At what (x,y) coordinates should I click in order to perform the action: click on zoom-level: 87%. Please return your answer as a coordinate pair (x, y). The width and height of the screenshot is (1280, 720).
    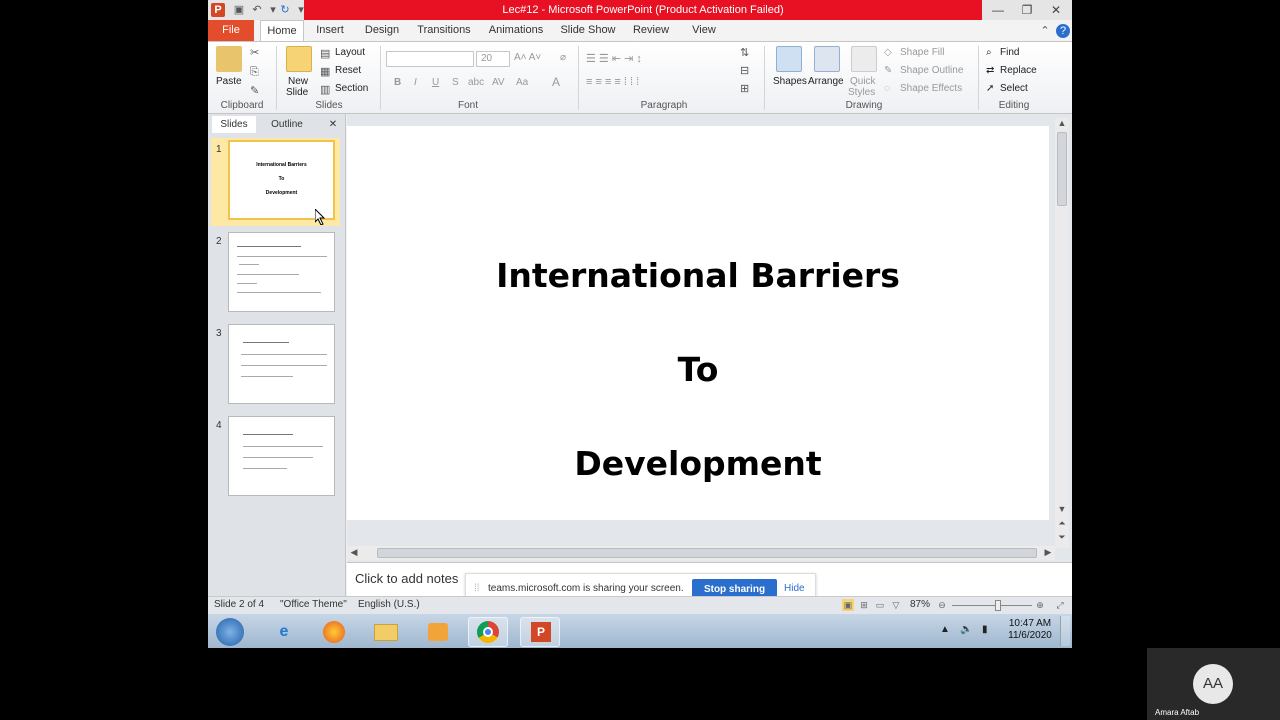
    Looking at the image, I should click on (920, 604).